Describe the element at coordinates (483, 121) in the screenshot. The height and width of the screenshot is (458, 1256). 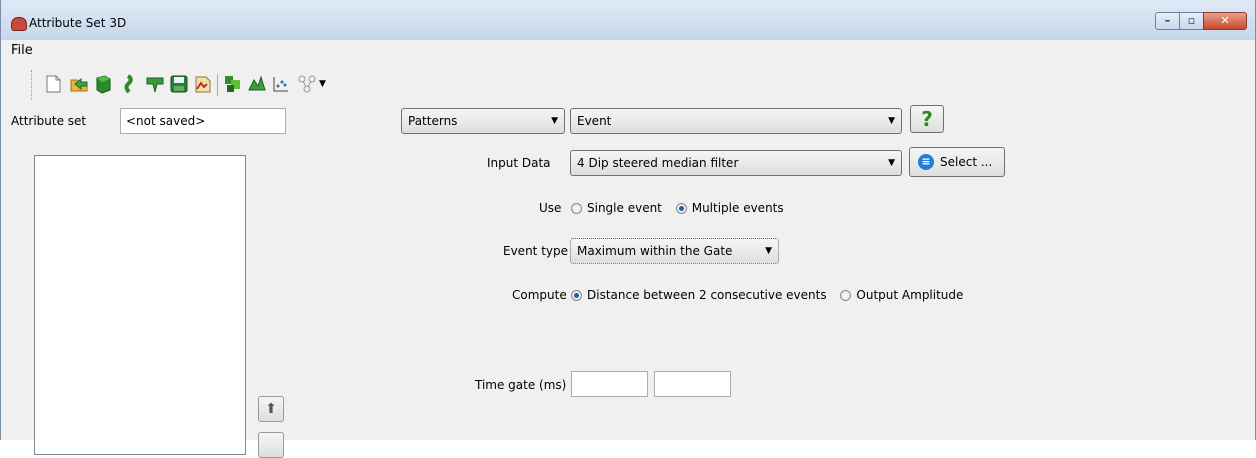
I see `category-combo: Patterns ▼` at that location.